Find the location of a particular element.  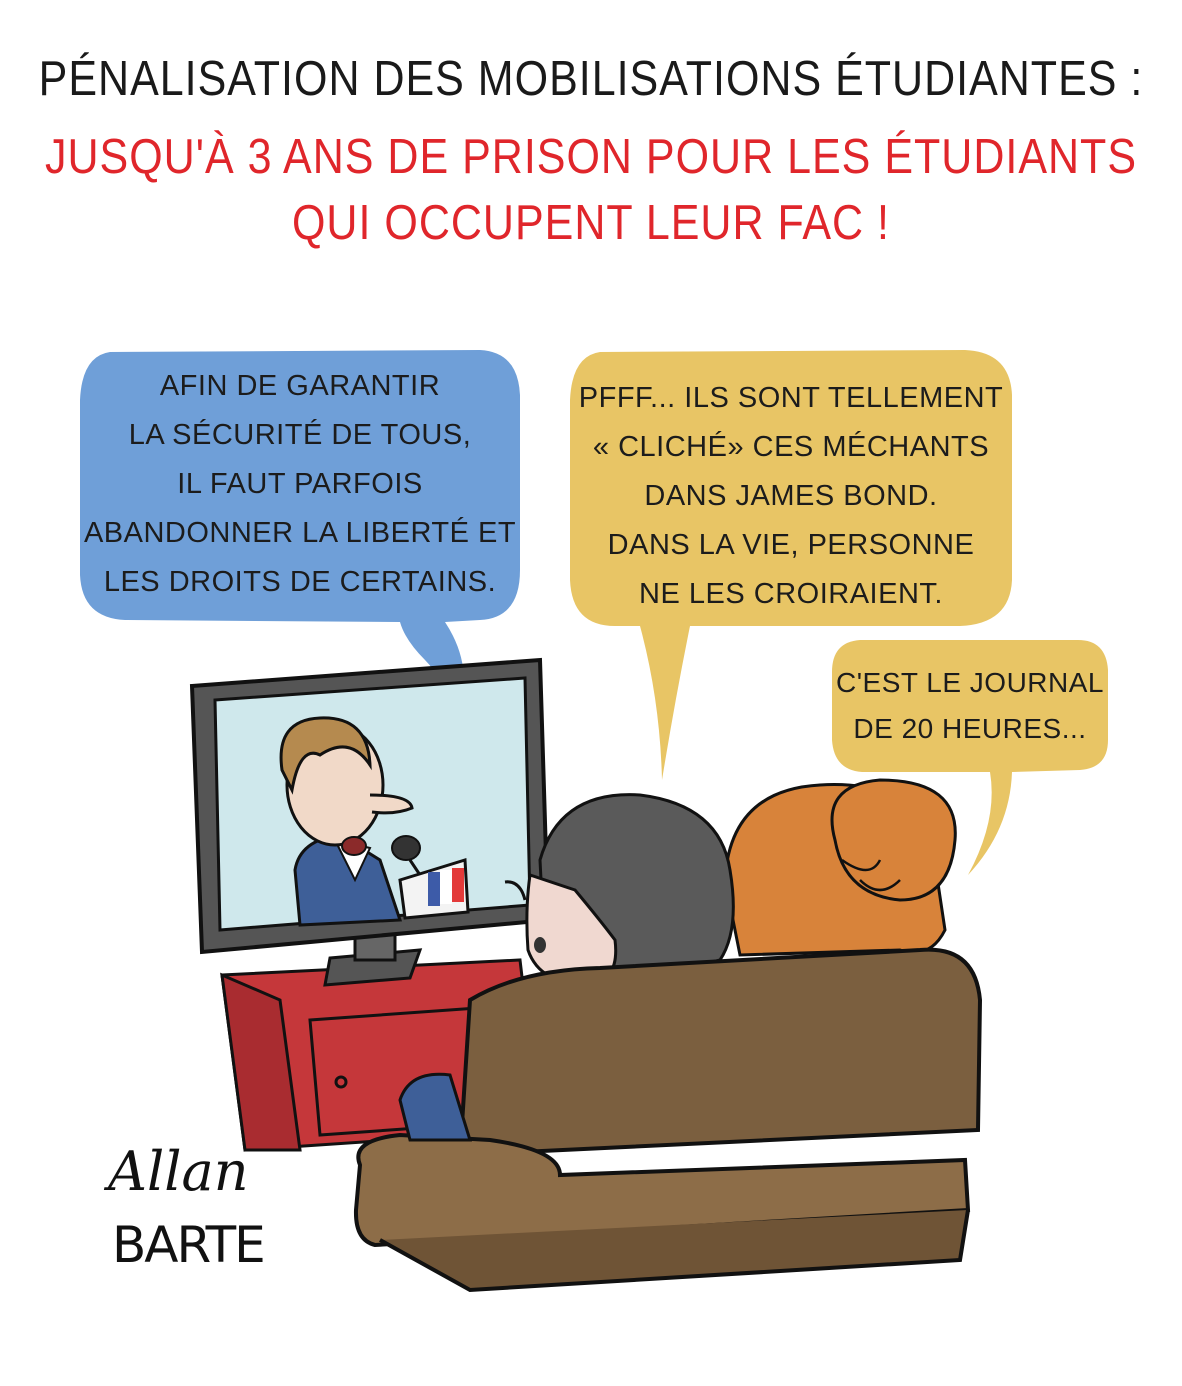

svg-text: Allan is located at coordinates (176, 1171).